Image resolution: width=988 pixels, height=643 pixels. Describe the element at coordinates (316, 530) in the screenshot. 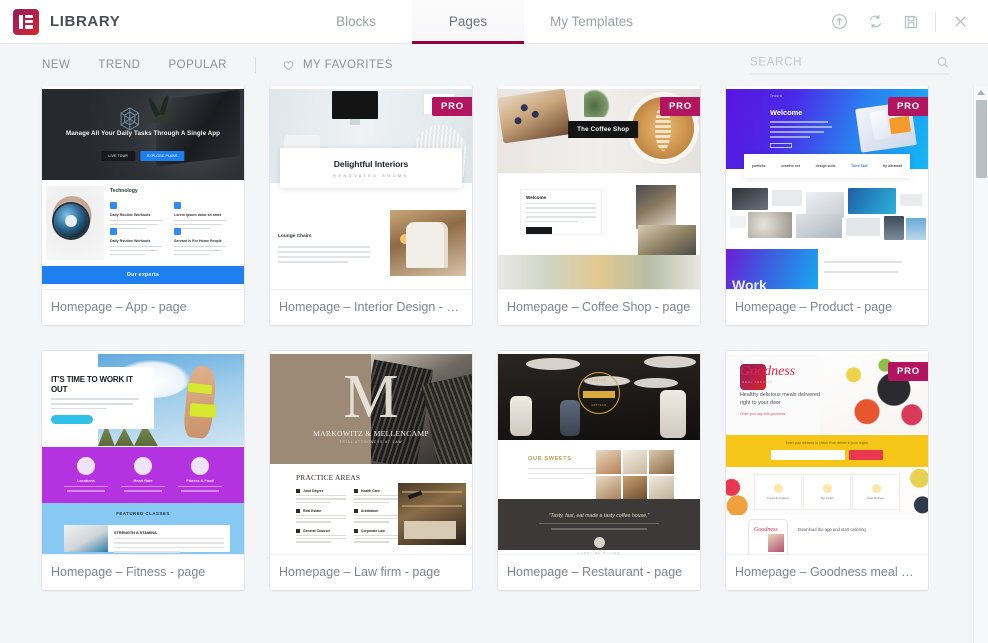

I see `preview-practice-area: General Counsel` at that location.